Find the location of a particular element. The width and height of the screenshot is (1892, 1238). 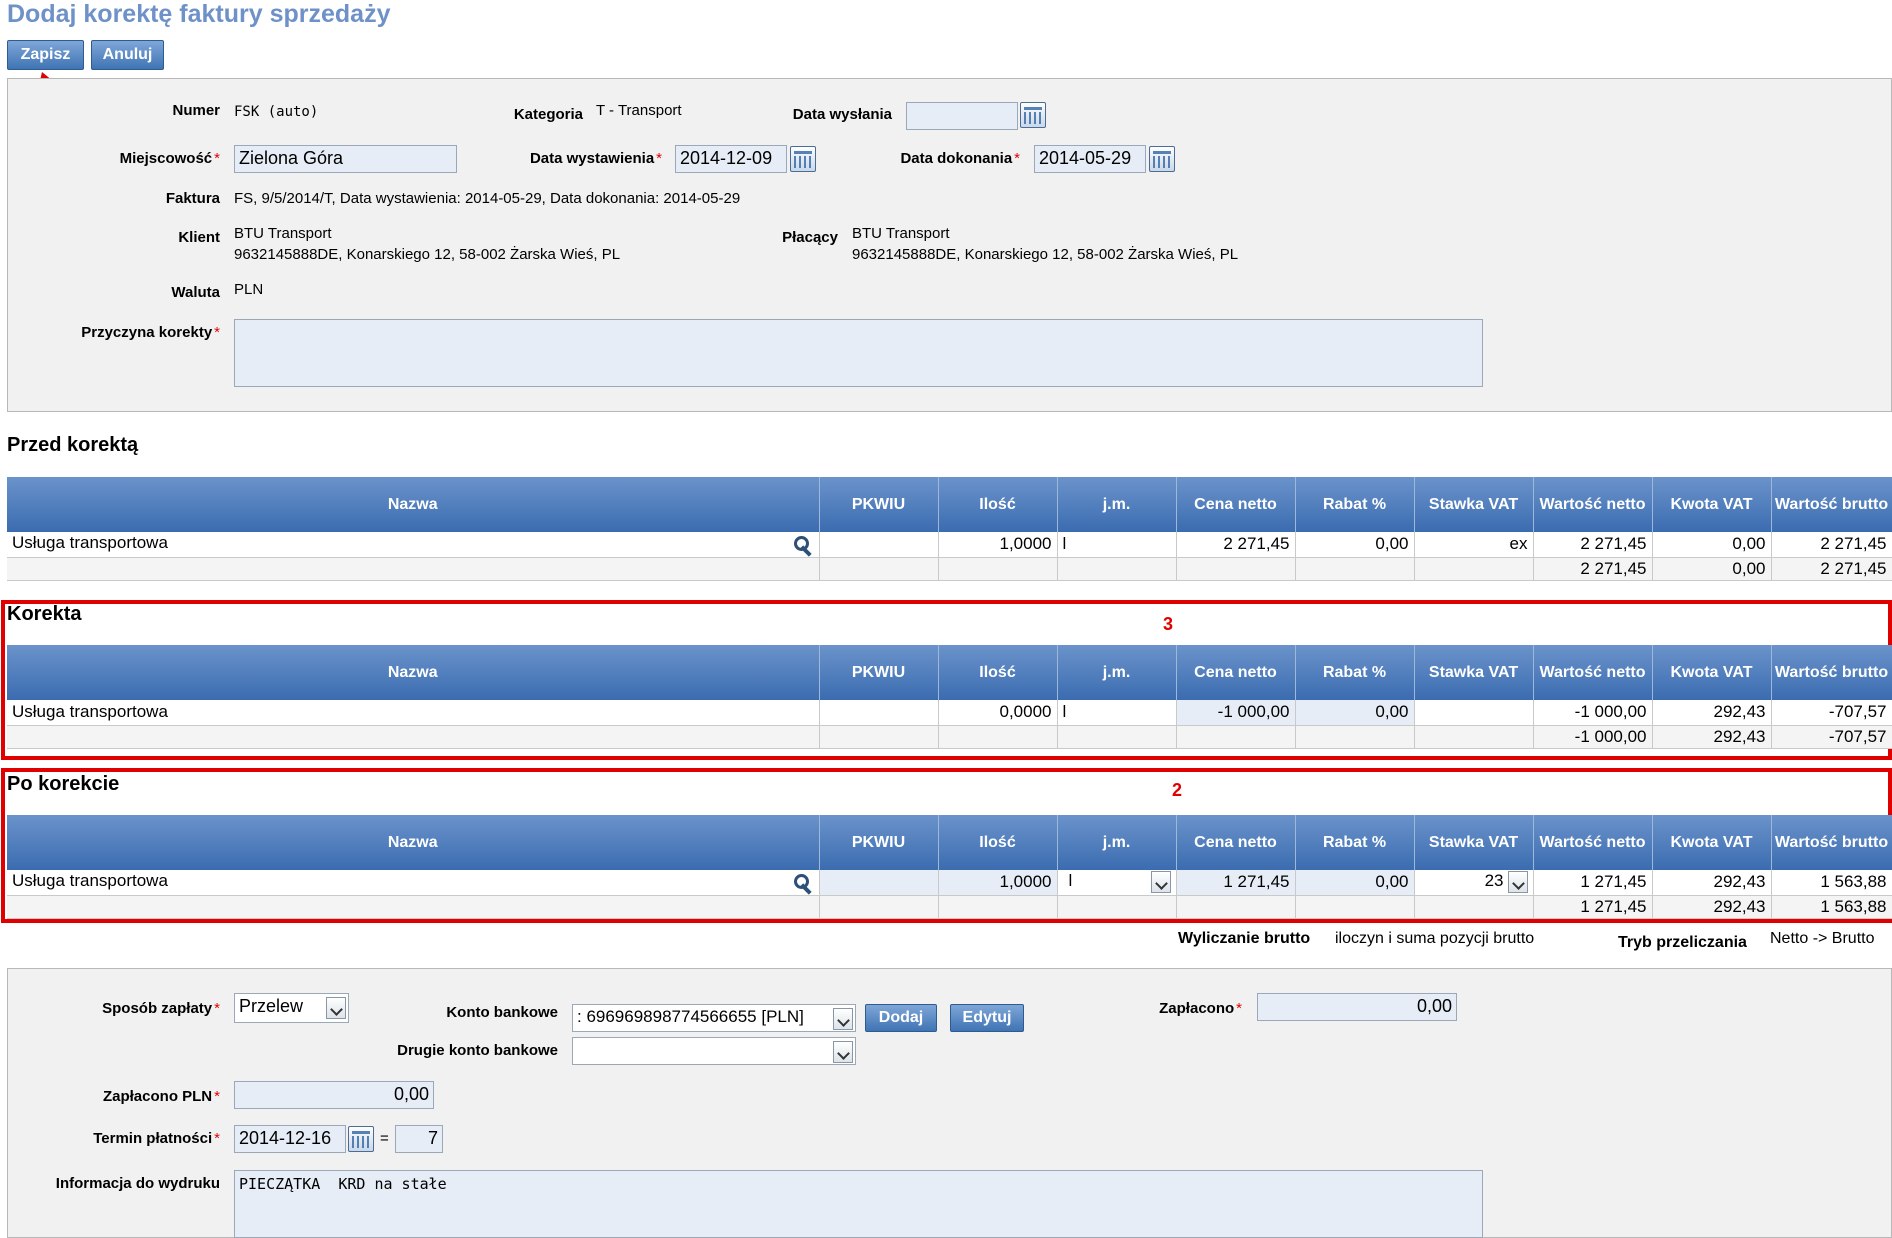

sum-netto: -1 000,00 is located at coordinates (1593, 737).